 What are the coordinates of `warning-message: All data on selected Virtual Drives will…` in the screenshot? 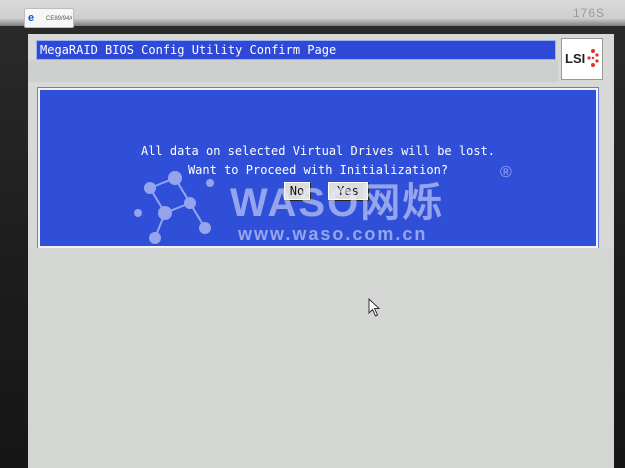 It's located at (317, 151).